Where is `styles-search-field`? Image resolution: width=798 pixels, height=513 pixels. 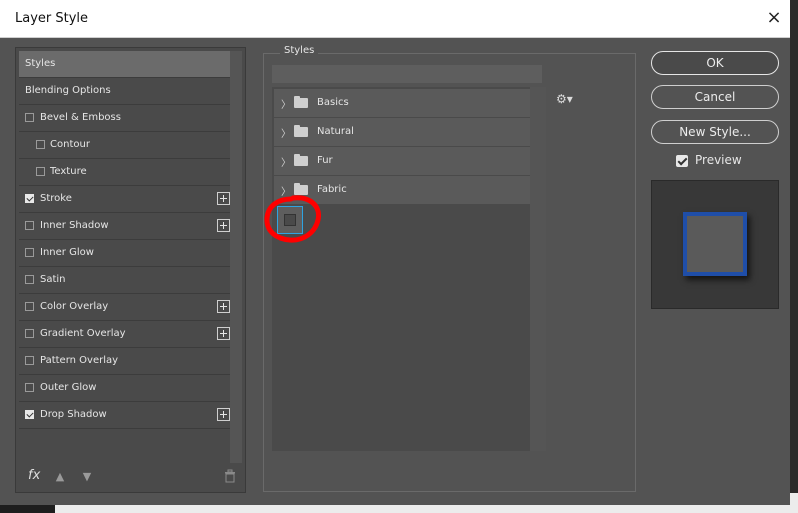
styles-search-field is located at coordinates (407, 74).